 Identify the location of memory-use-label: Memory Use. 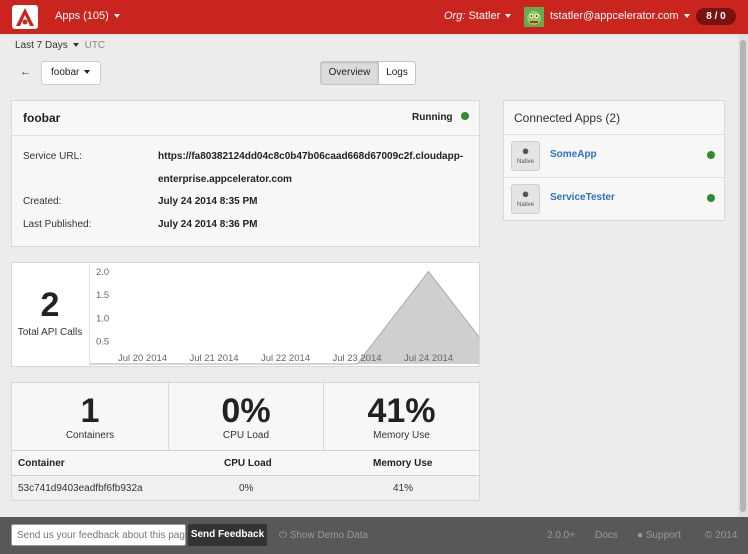
(401, 435).